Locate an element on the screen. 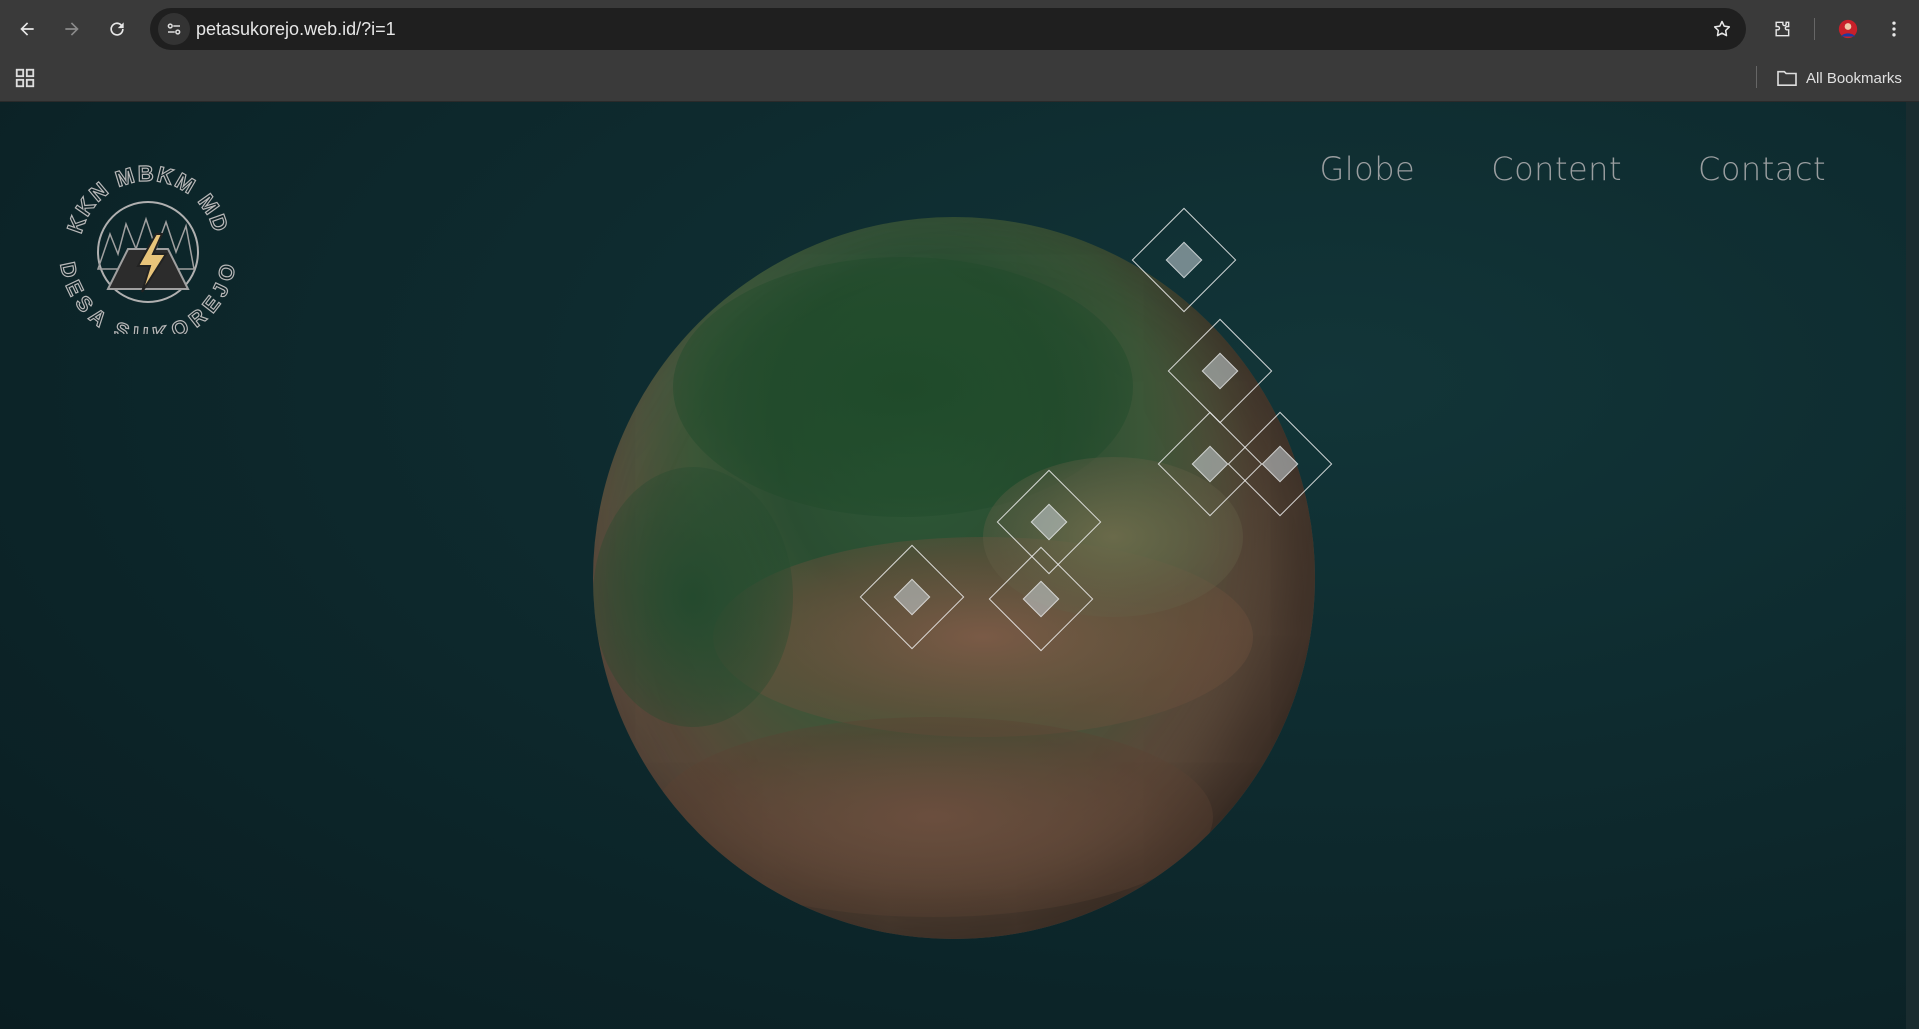 This screenshot has height=1029, width=1919. kkn-logo: KKN MBKM MD DESA SUKOREJO is located at coordinates (148, 244).